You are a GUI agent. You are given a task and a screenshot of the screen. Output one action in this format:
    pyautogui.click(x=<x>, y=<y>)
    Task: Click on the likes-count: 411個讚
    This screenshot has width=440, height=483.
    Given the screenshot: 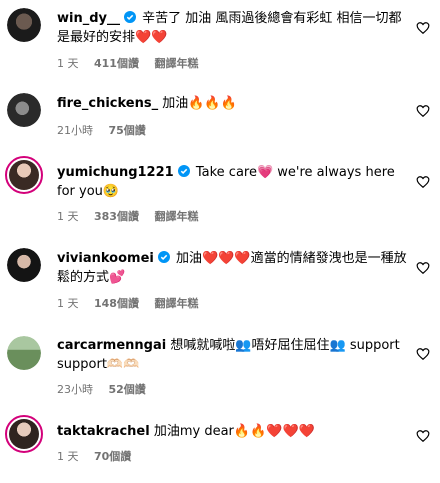 What is the action you would take?
    pyautogui.click(x=116, y=63)
    